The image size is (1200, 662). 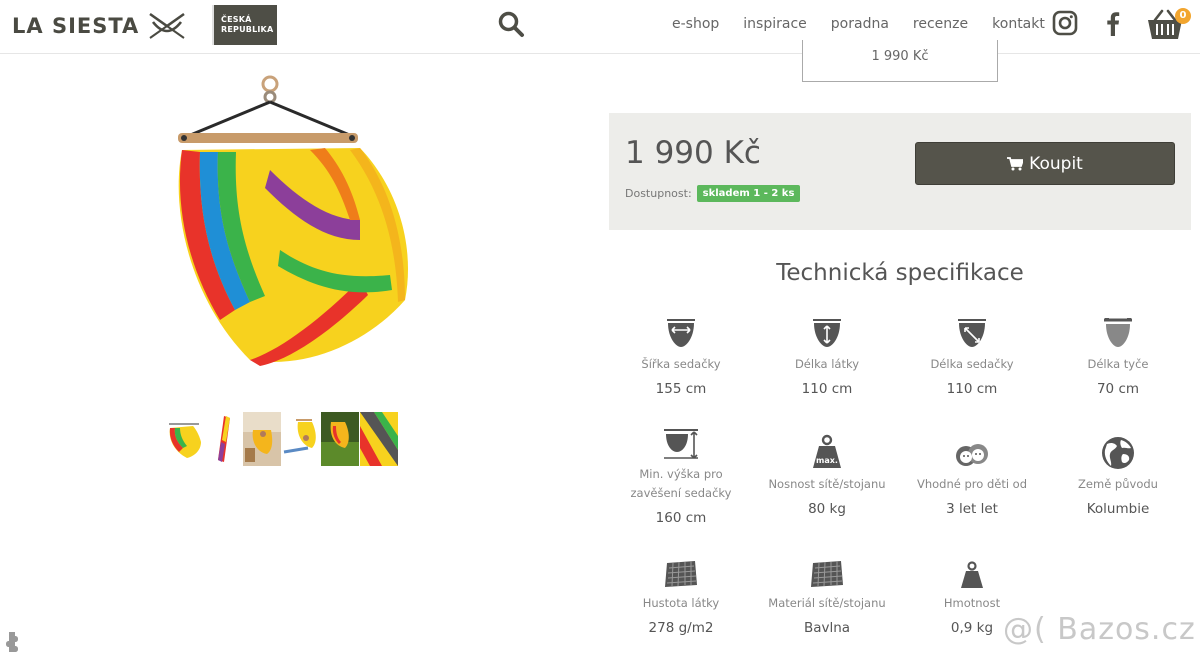 What do you see at coordinates (290, 220) in the screenshot?
I see `product-image` at bounding box center [290, 220].